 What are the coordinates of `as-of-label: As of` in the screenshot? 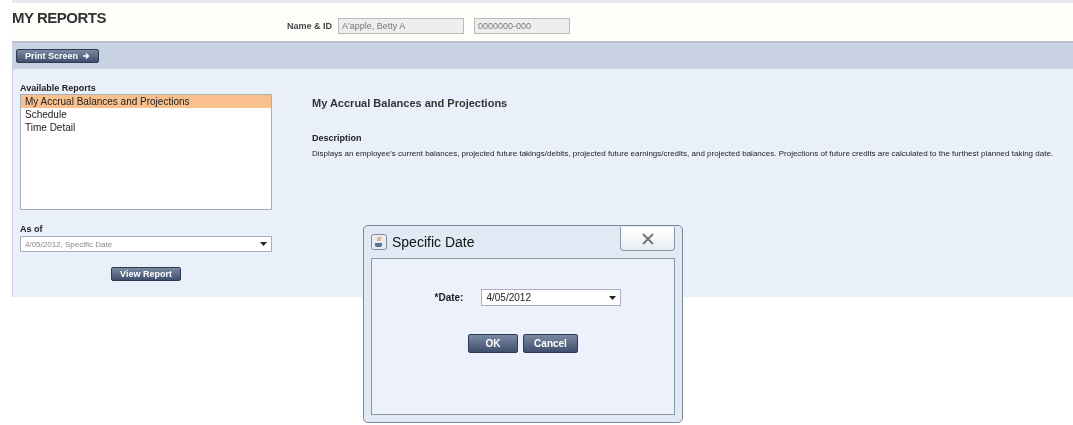 It's located at (32, 229).